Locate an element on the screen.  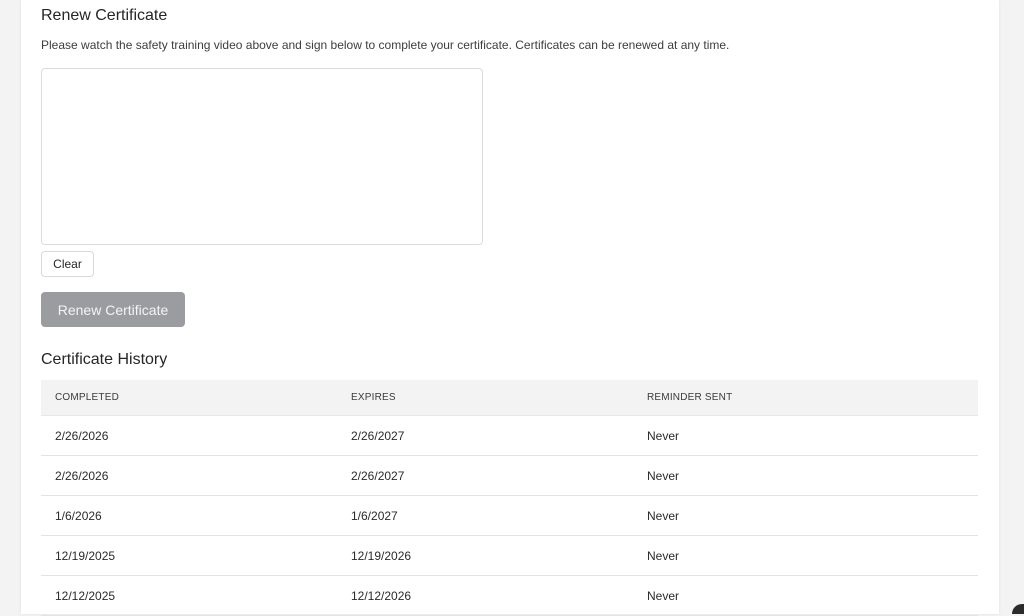
completed-date: 12/12/2025 is located at coordinates (189, 596).